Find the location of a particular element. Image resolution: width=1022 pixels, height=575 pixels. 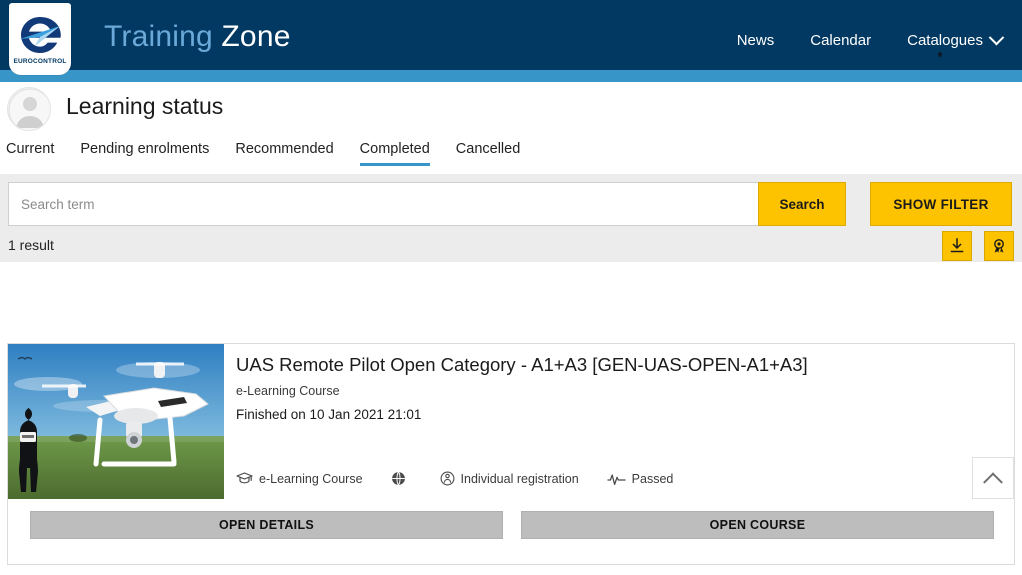

logo-wordmark: EUROCONTROL is located at coordinates (40, 61).